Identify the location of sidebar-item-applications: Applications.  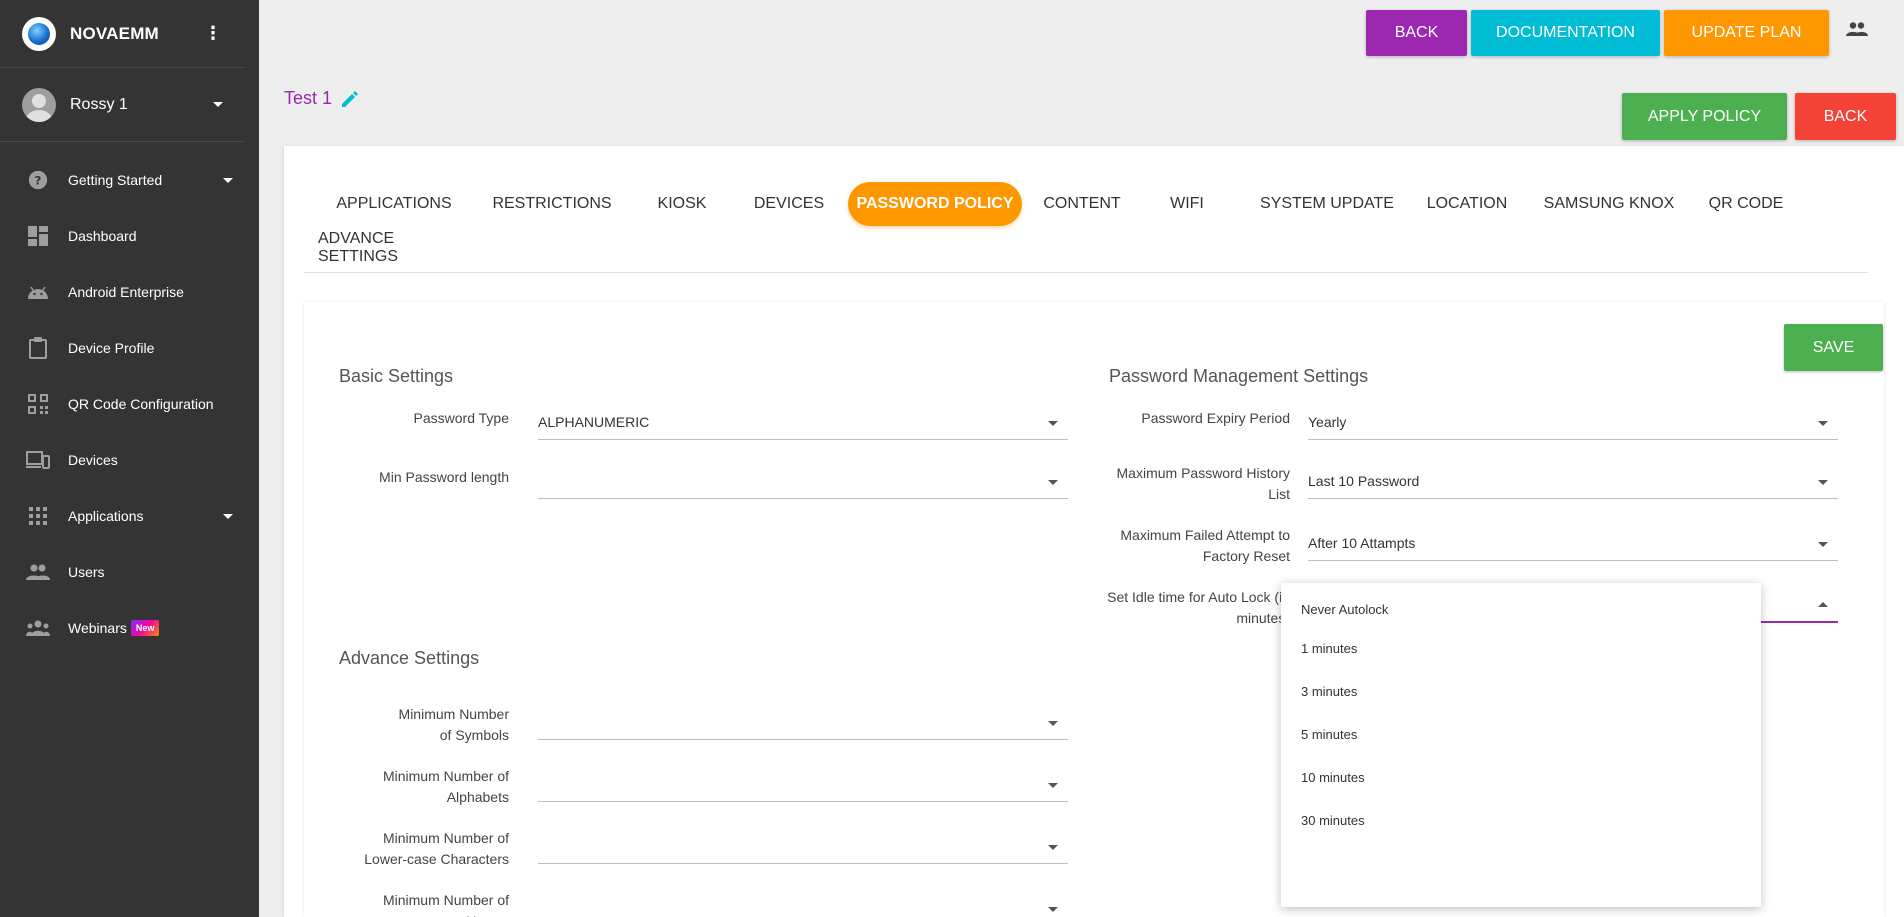
(129, 516).